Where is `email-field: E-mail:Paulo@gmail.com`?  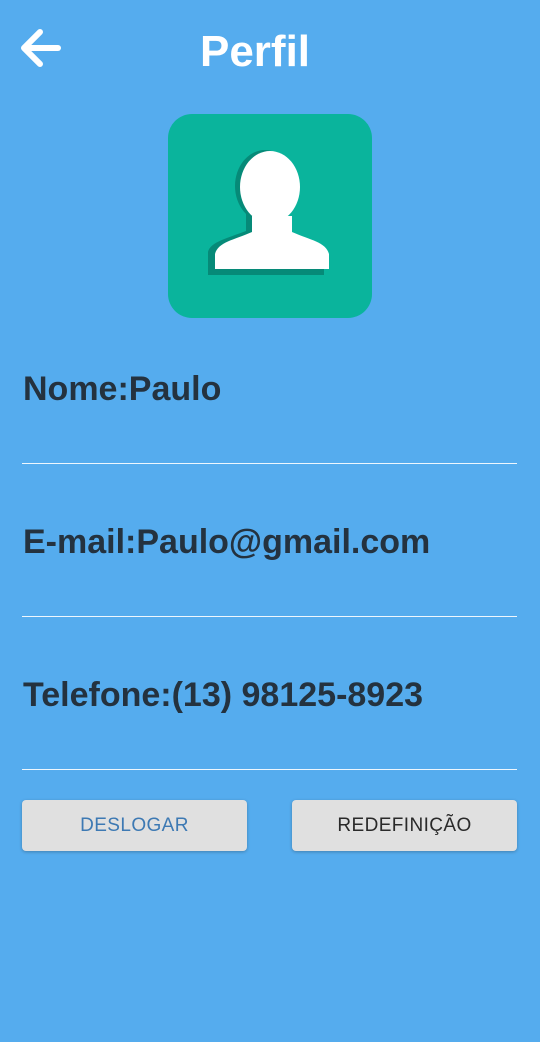 email-field: E-mail:Paulo@gmail.com is located at coordinates (269, 592).